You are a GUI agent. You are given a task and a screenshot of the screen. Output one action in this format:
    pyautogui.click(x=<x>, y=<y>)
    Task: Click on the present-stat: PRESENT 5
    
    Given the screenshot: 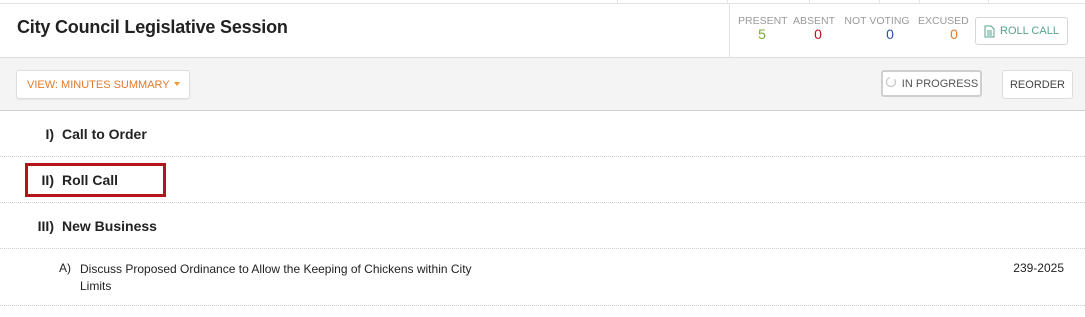 What is the action you would take?
    pyautogui.click(x=763, y=28)
    